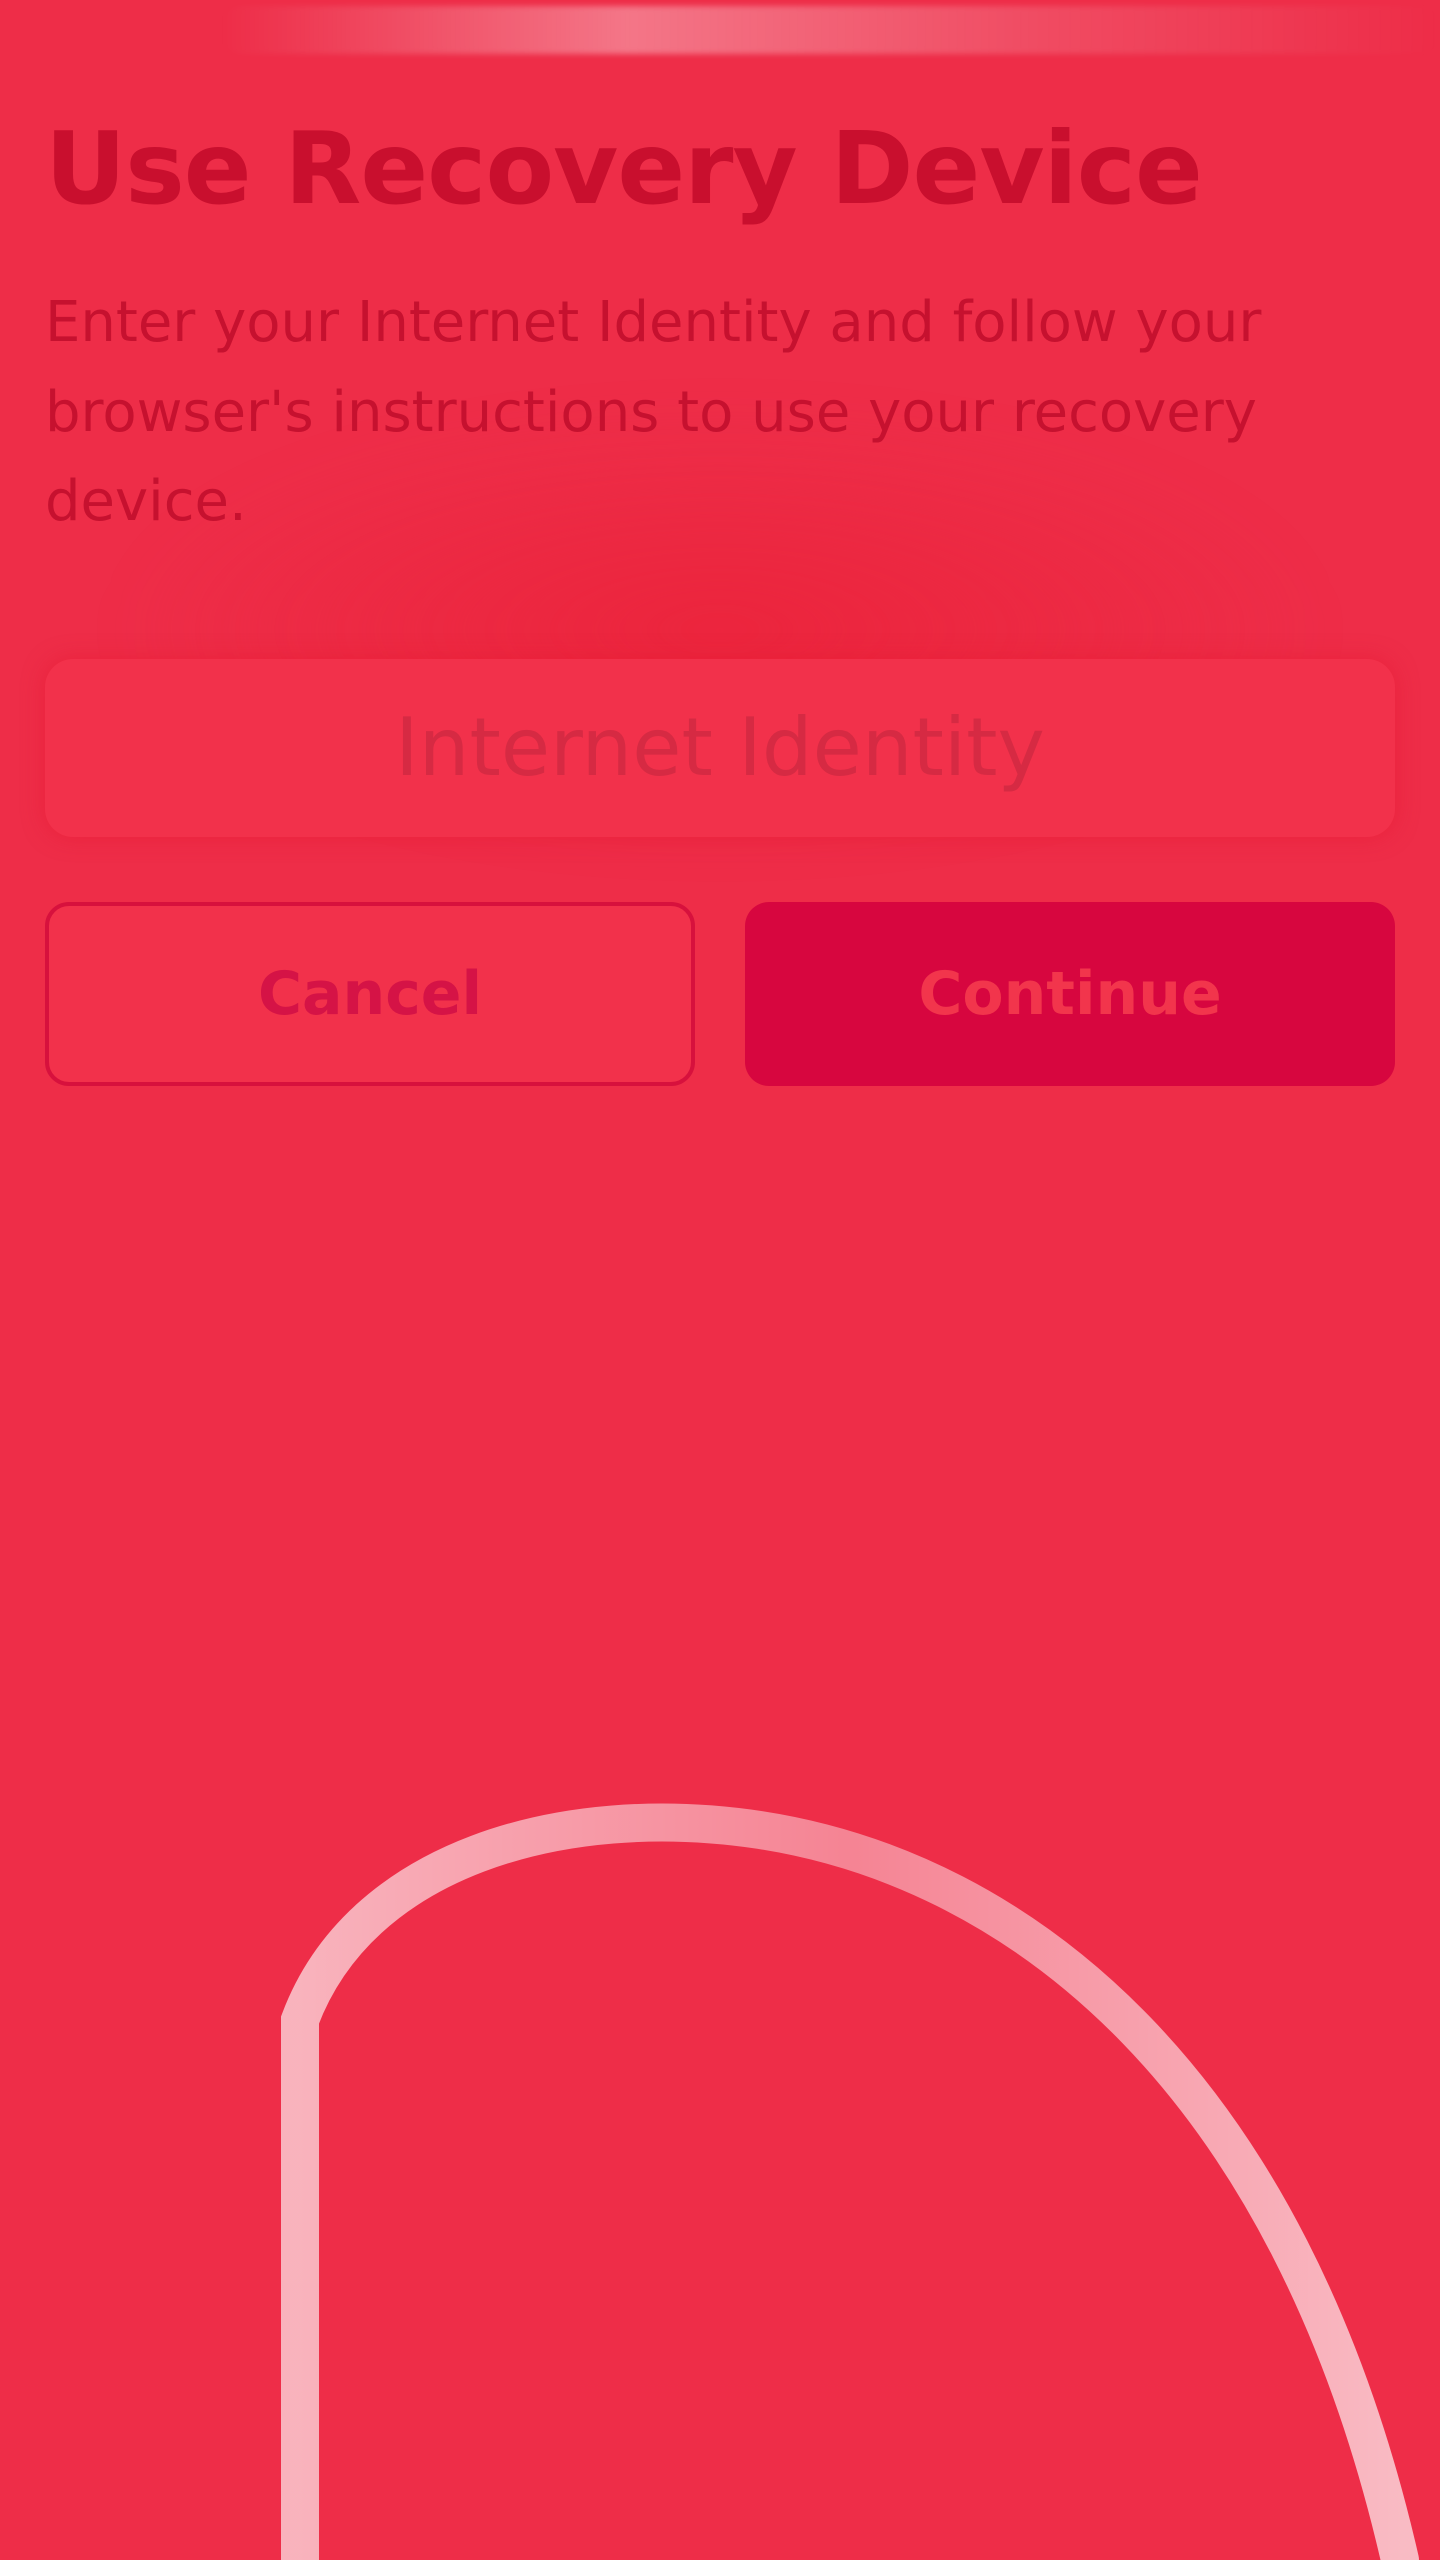 The image size is (1440, 2560). Describe the element at coordinates (1070, 993) in the screenshot. I see `continue-button: Continue` at that location.